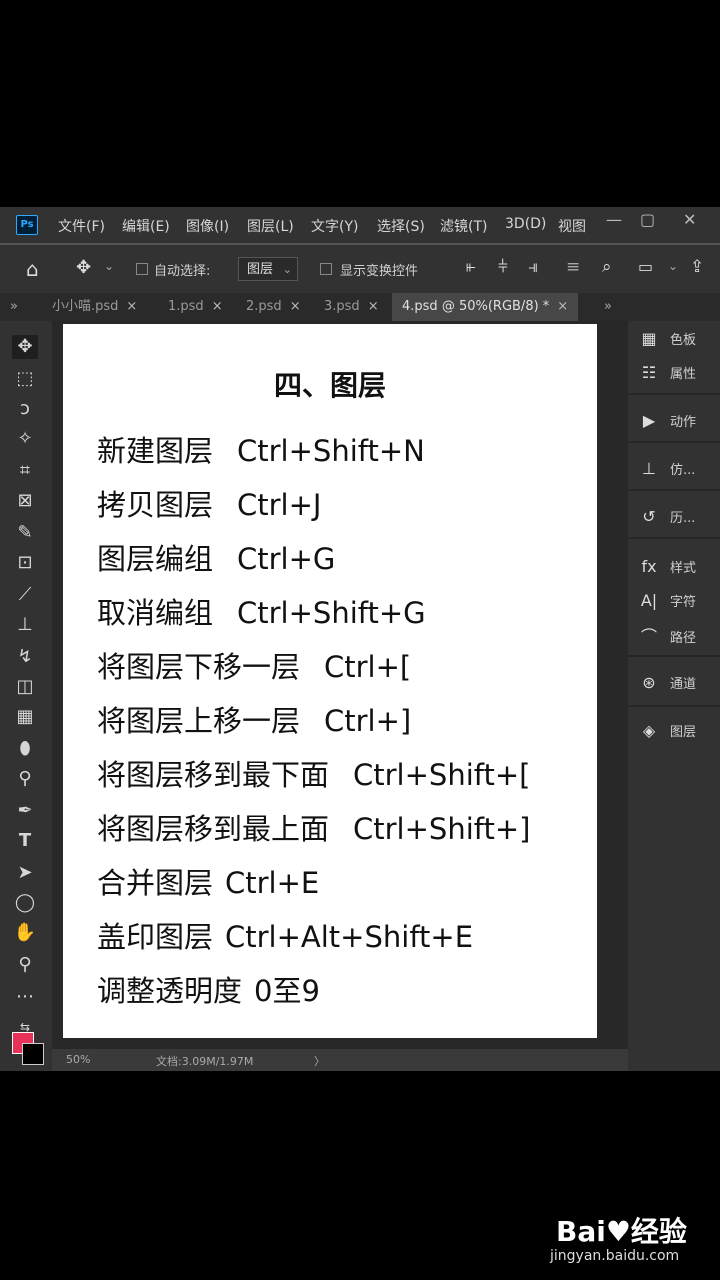  Describe the element at coordinates (25, 933) in the screenshot. I see `hand-tool-icon: ✋` at that location.